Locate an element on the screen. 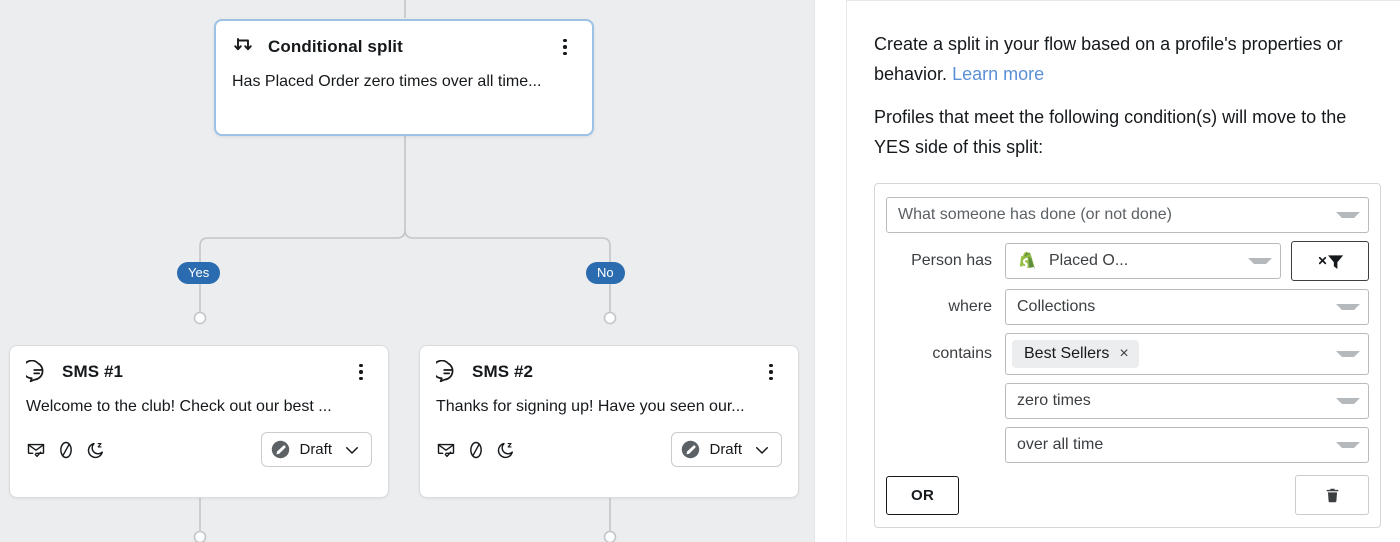  card-header: SMS #2 is located at coordinates (609, 365).